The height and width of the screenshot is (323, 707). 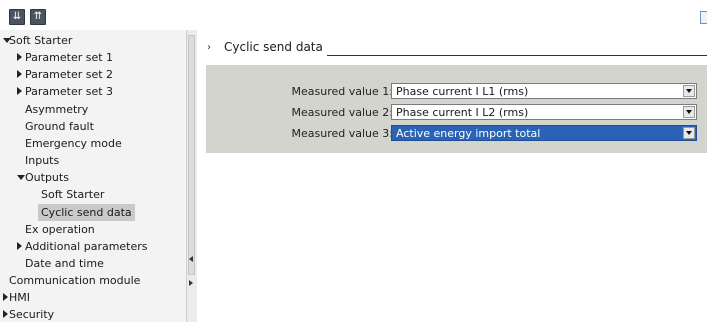 What do you see at coordinates (209, 47) in the screenshot?
I see `section-chevron-icon: ›` at bounding box center [209, 47].